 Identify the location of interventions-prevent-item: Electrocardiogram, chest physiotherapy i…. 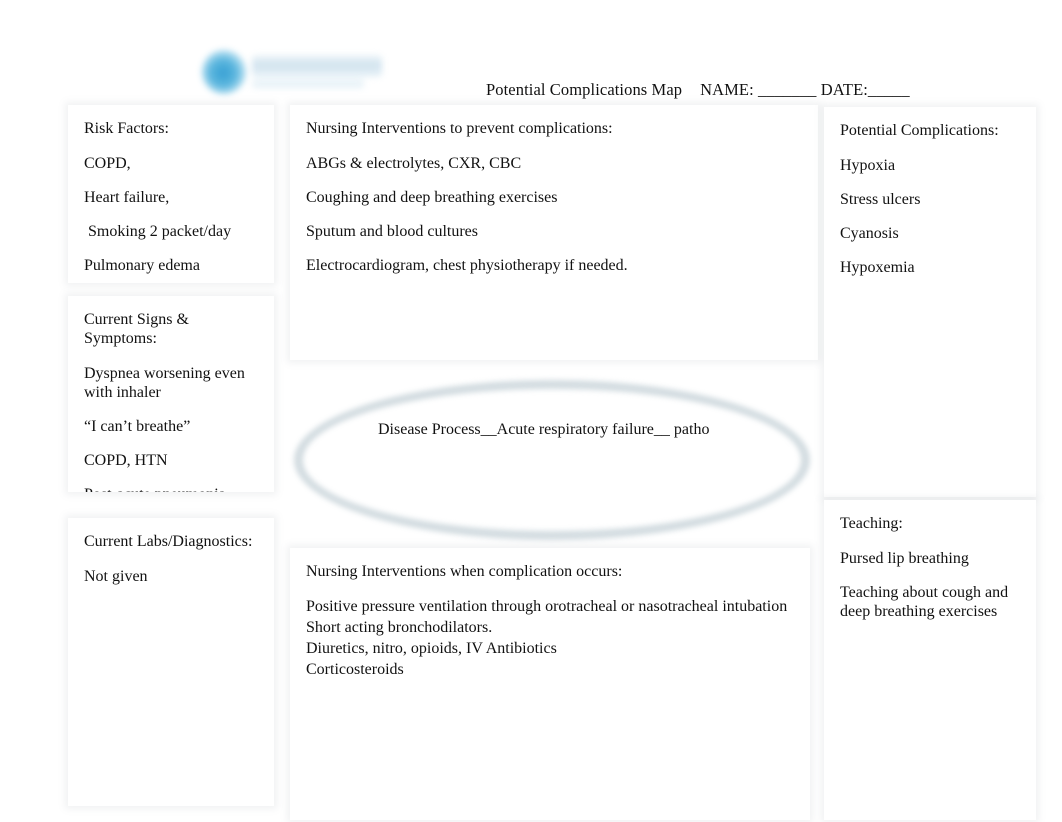
(467, 265).